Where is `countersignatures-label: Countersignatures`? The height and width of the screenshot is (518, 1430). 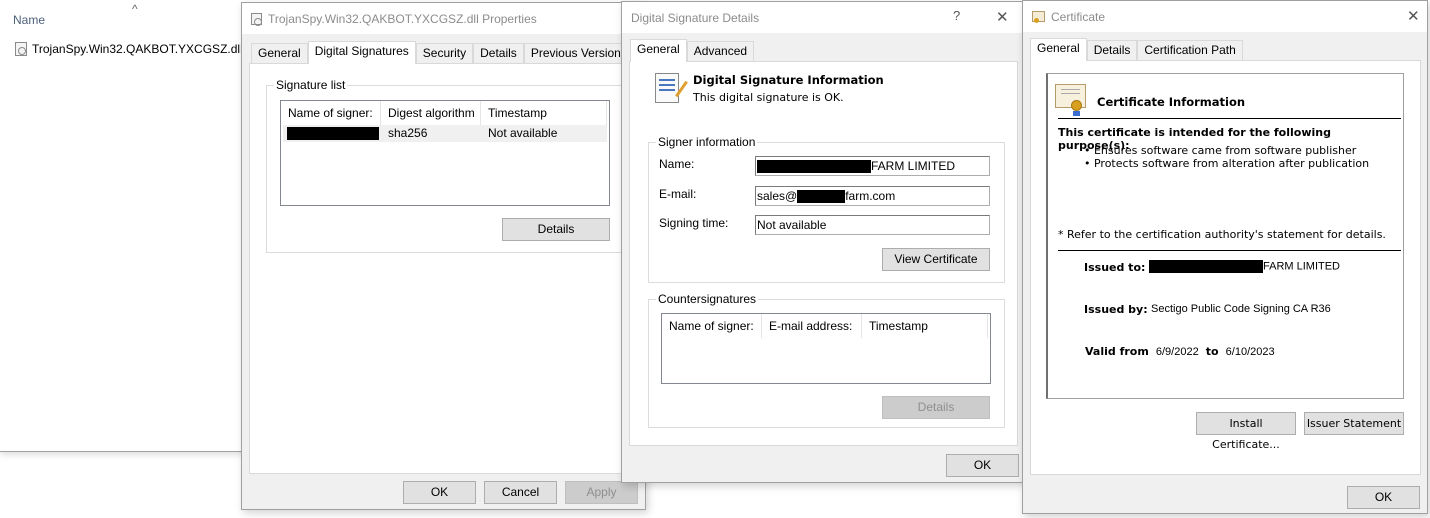 countersignatures-label: Countersignatures is located at coordinates (707, 299).